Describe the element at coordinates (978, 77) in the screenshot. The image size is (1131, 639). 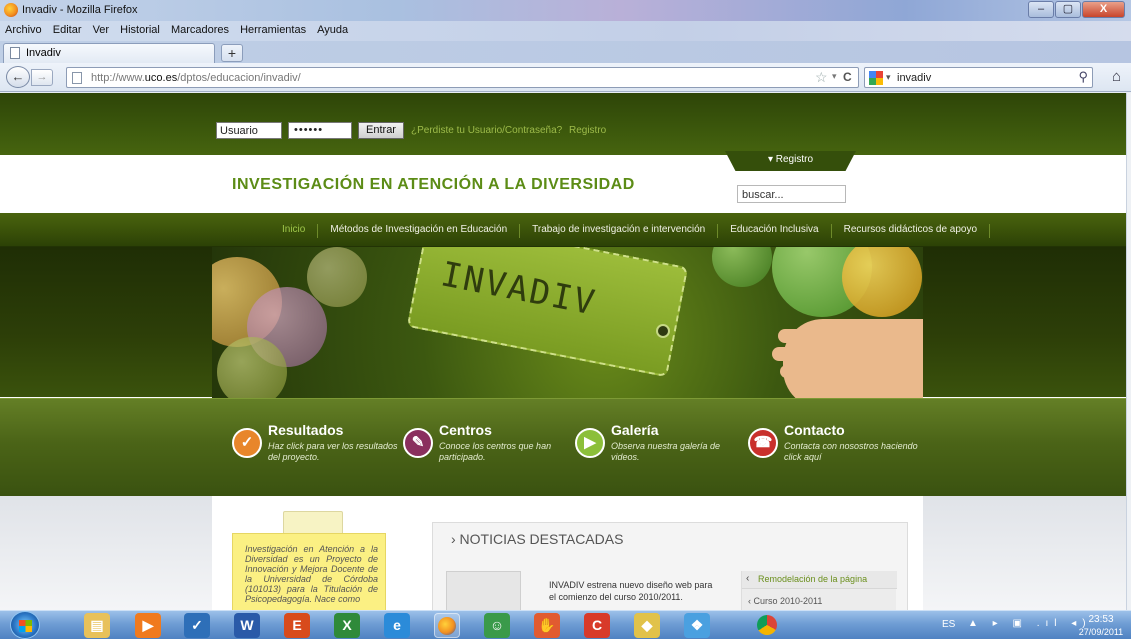
I see `search-bar: ▾ invadiv ⚲` at that location.